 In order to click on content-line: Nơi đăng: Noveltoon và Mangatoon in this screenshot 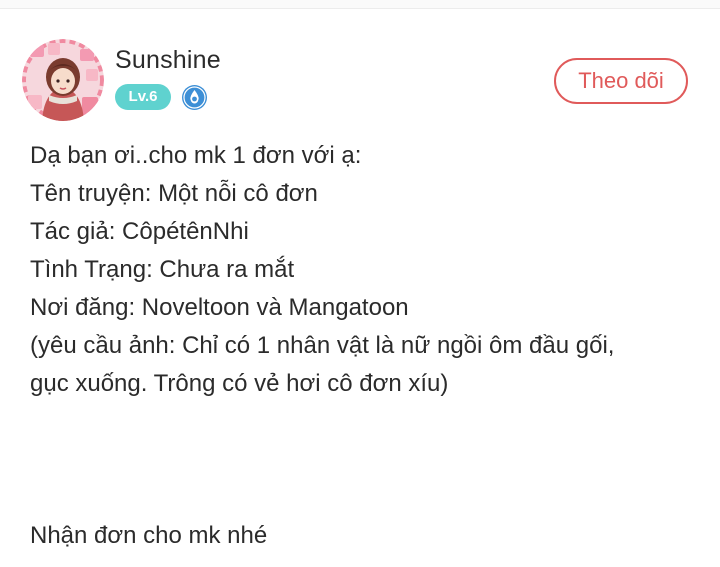, I will do `click(219, 307)`.